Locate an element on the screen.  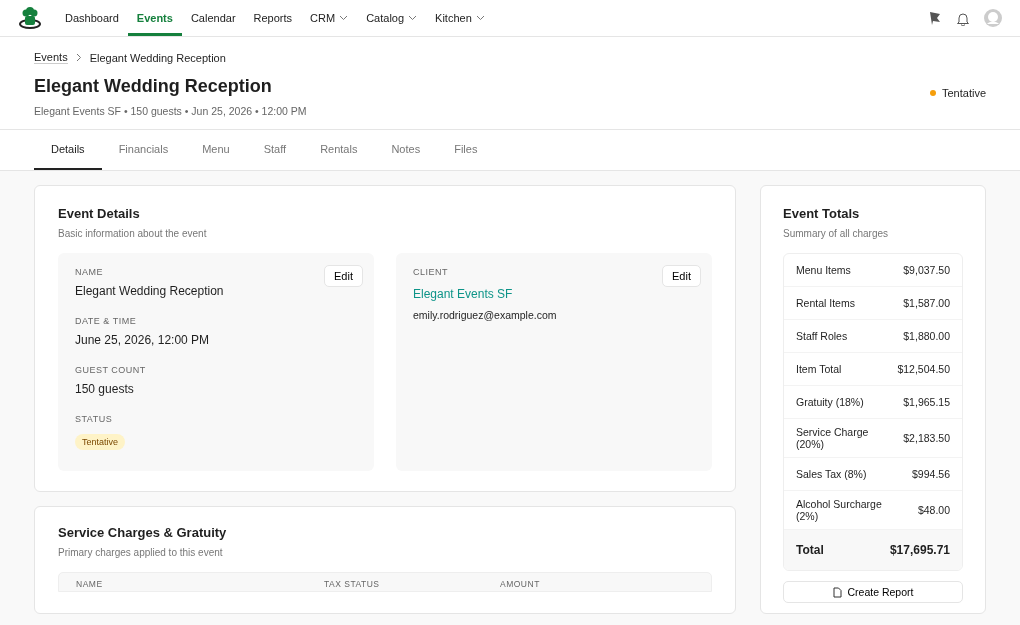
total-amount: $1,587.00 is located at coordinates (926, 303).